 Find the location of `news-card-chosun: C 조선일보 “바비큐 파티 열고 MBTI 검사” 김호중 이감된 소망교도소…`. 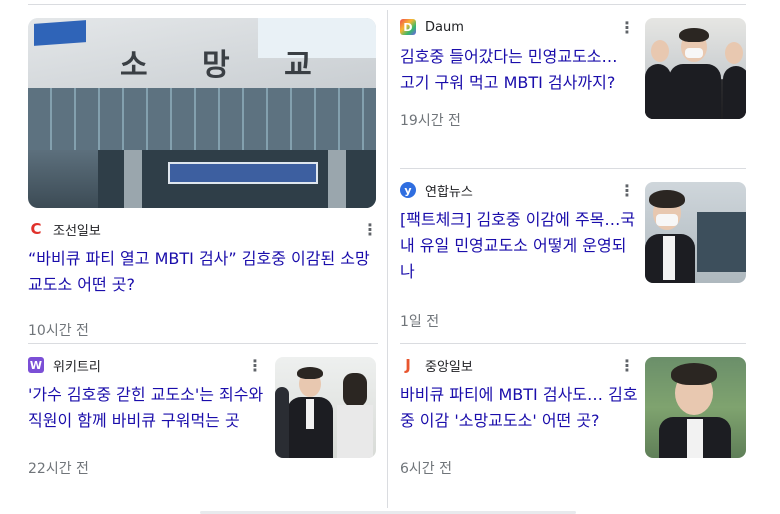

news-card-chosun: C 조선일보 “바비큐 파티 열고 MBTI 검사” 김호중 이감된 소망교도소… is located at coordinates (203, 280).